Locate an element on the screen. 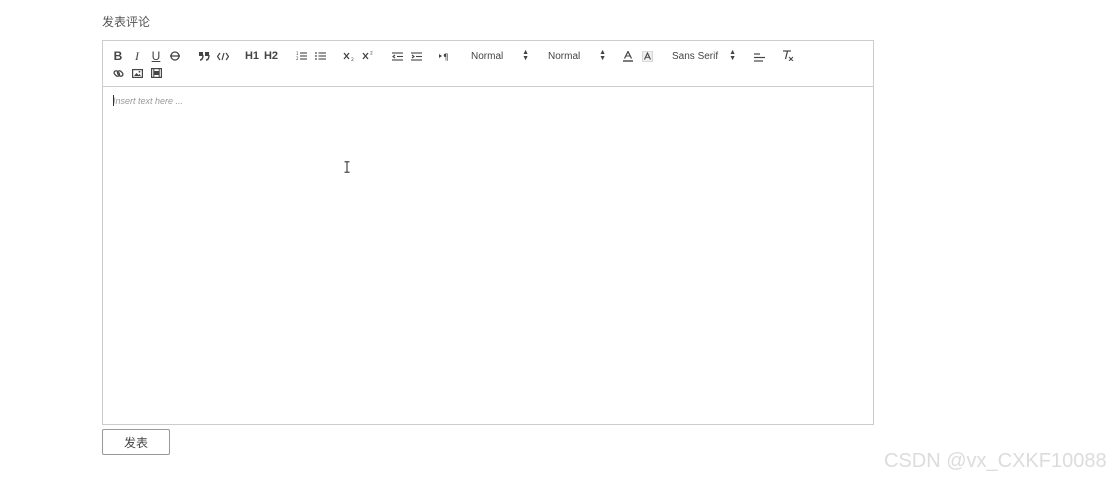 This screenshot has width=1117, height=483. text-cursor-icon is located at coordinates (347, 167).